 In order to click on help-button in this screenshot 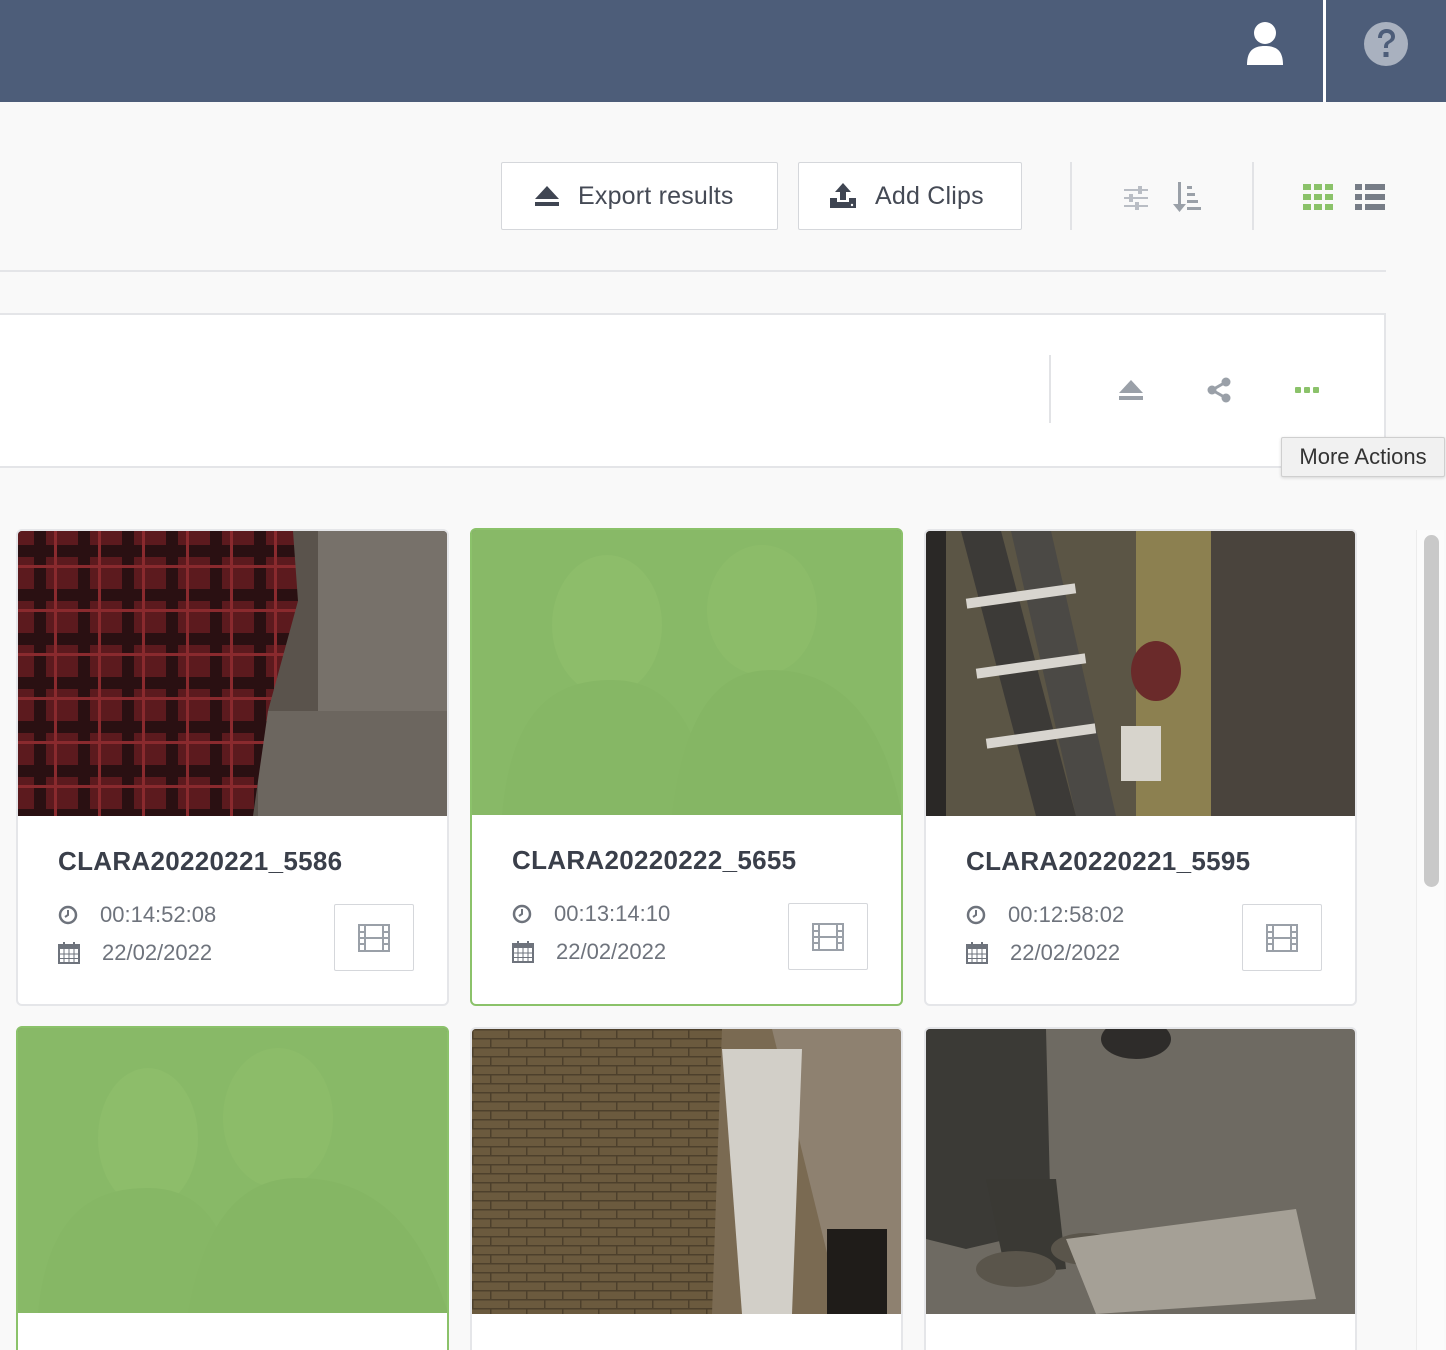, I will do `click(1386, 44)`.